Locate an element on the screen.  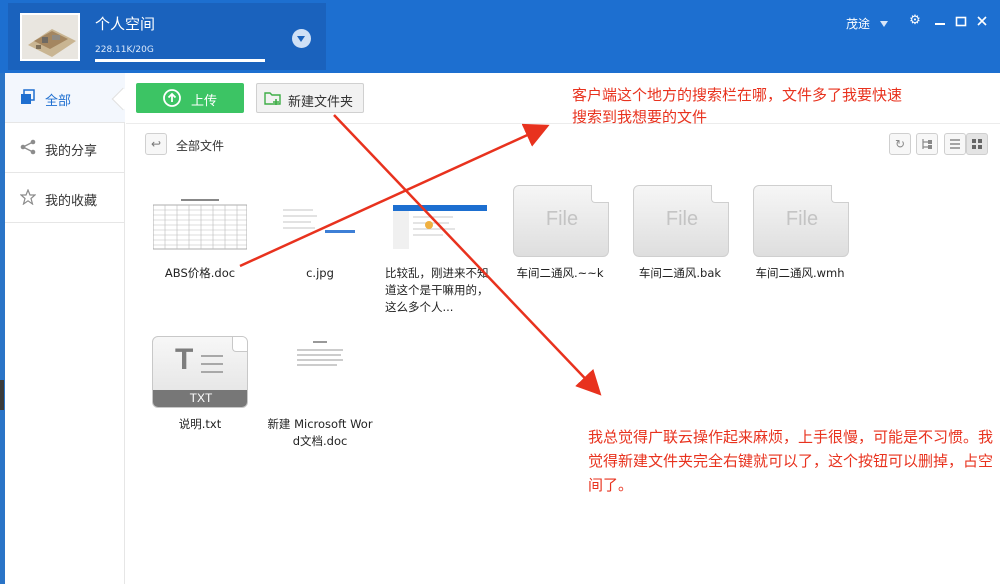
quota-text: 228.11K/20G is located at coordinates (124, 50).